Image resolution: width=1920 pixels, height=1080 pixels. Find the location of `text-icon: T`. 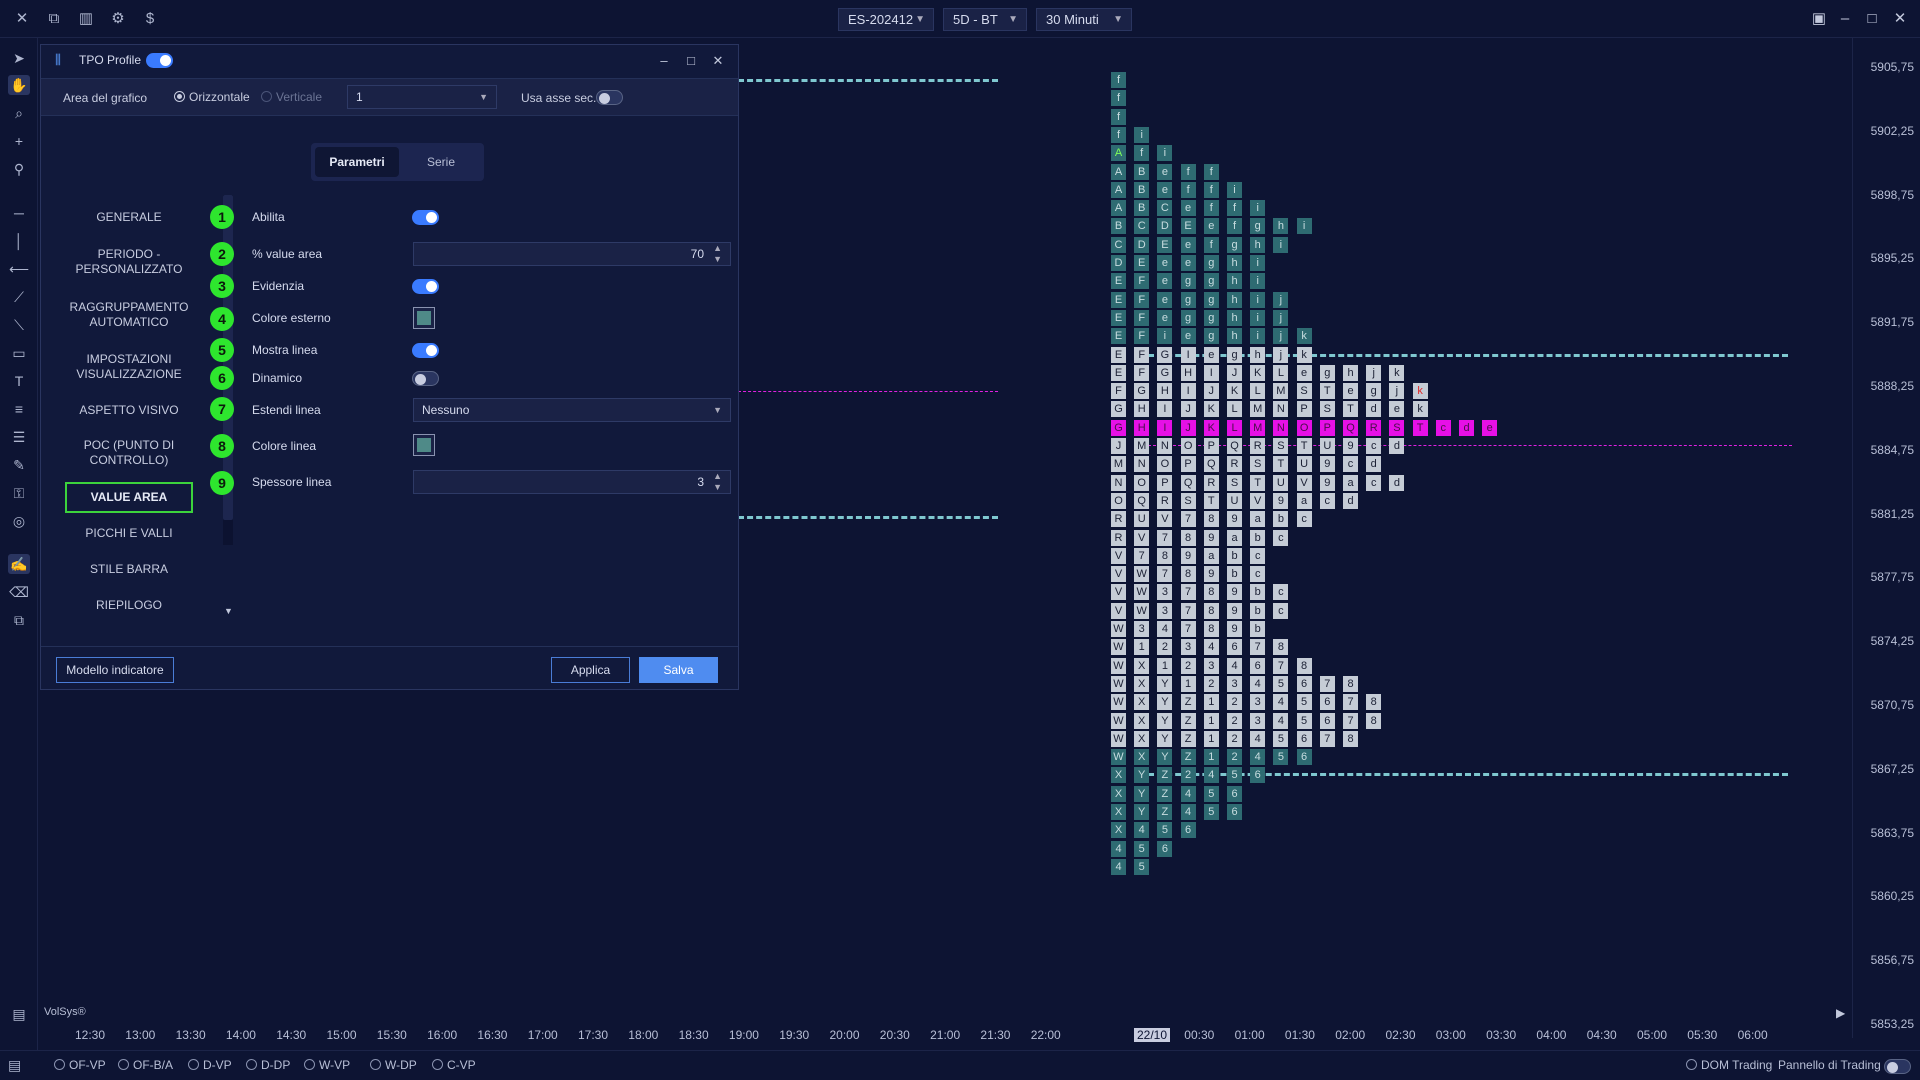

text-icon: T is located at coordinates (19, 381).